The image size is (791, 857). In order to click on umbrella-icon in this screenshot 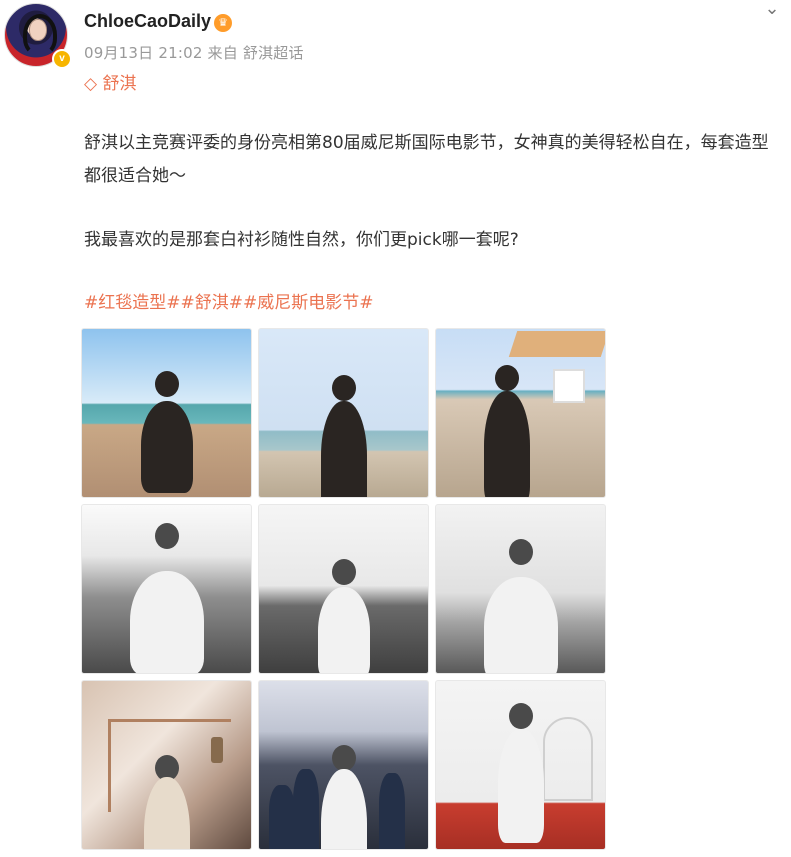, I will do `click(556, 344)`.